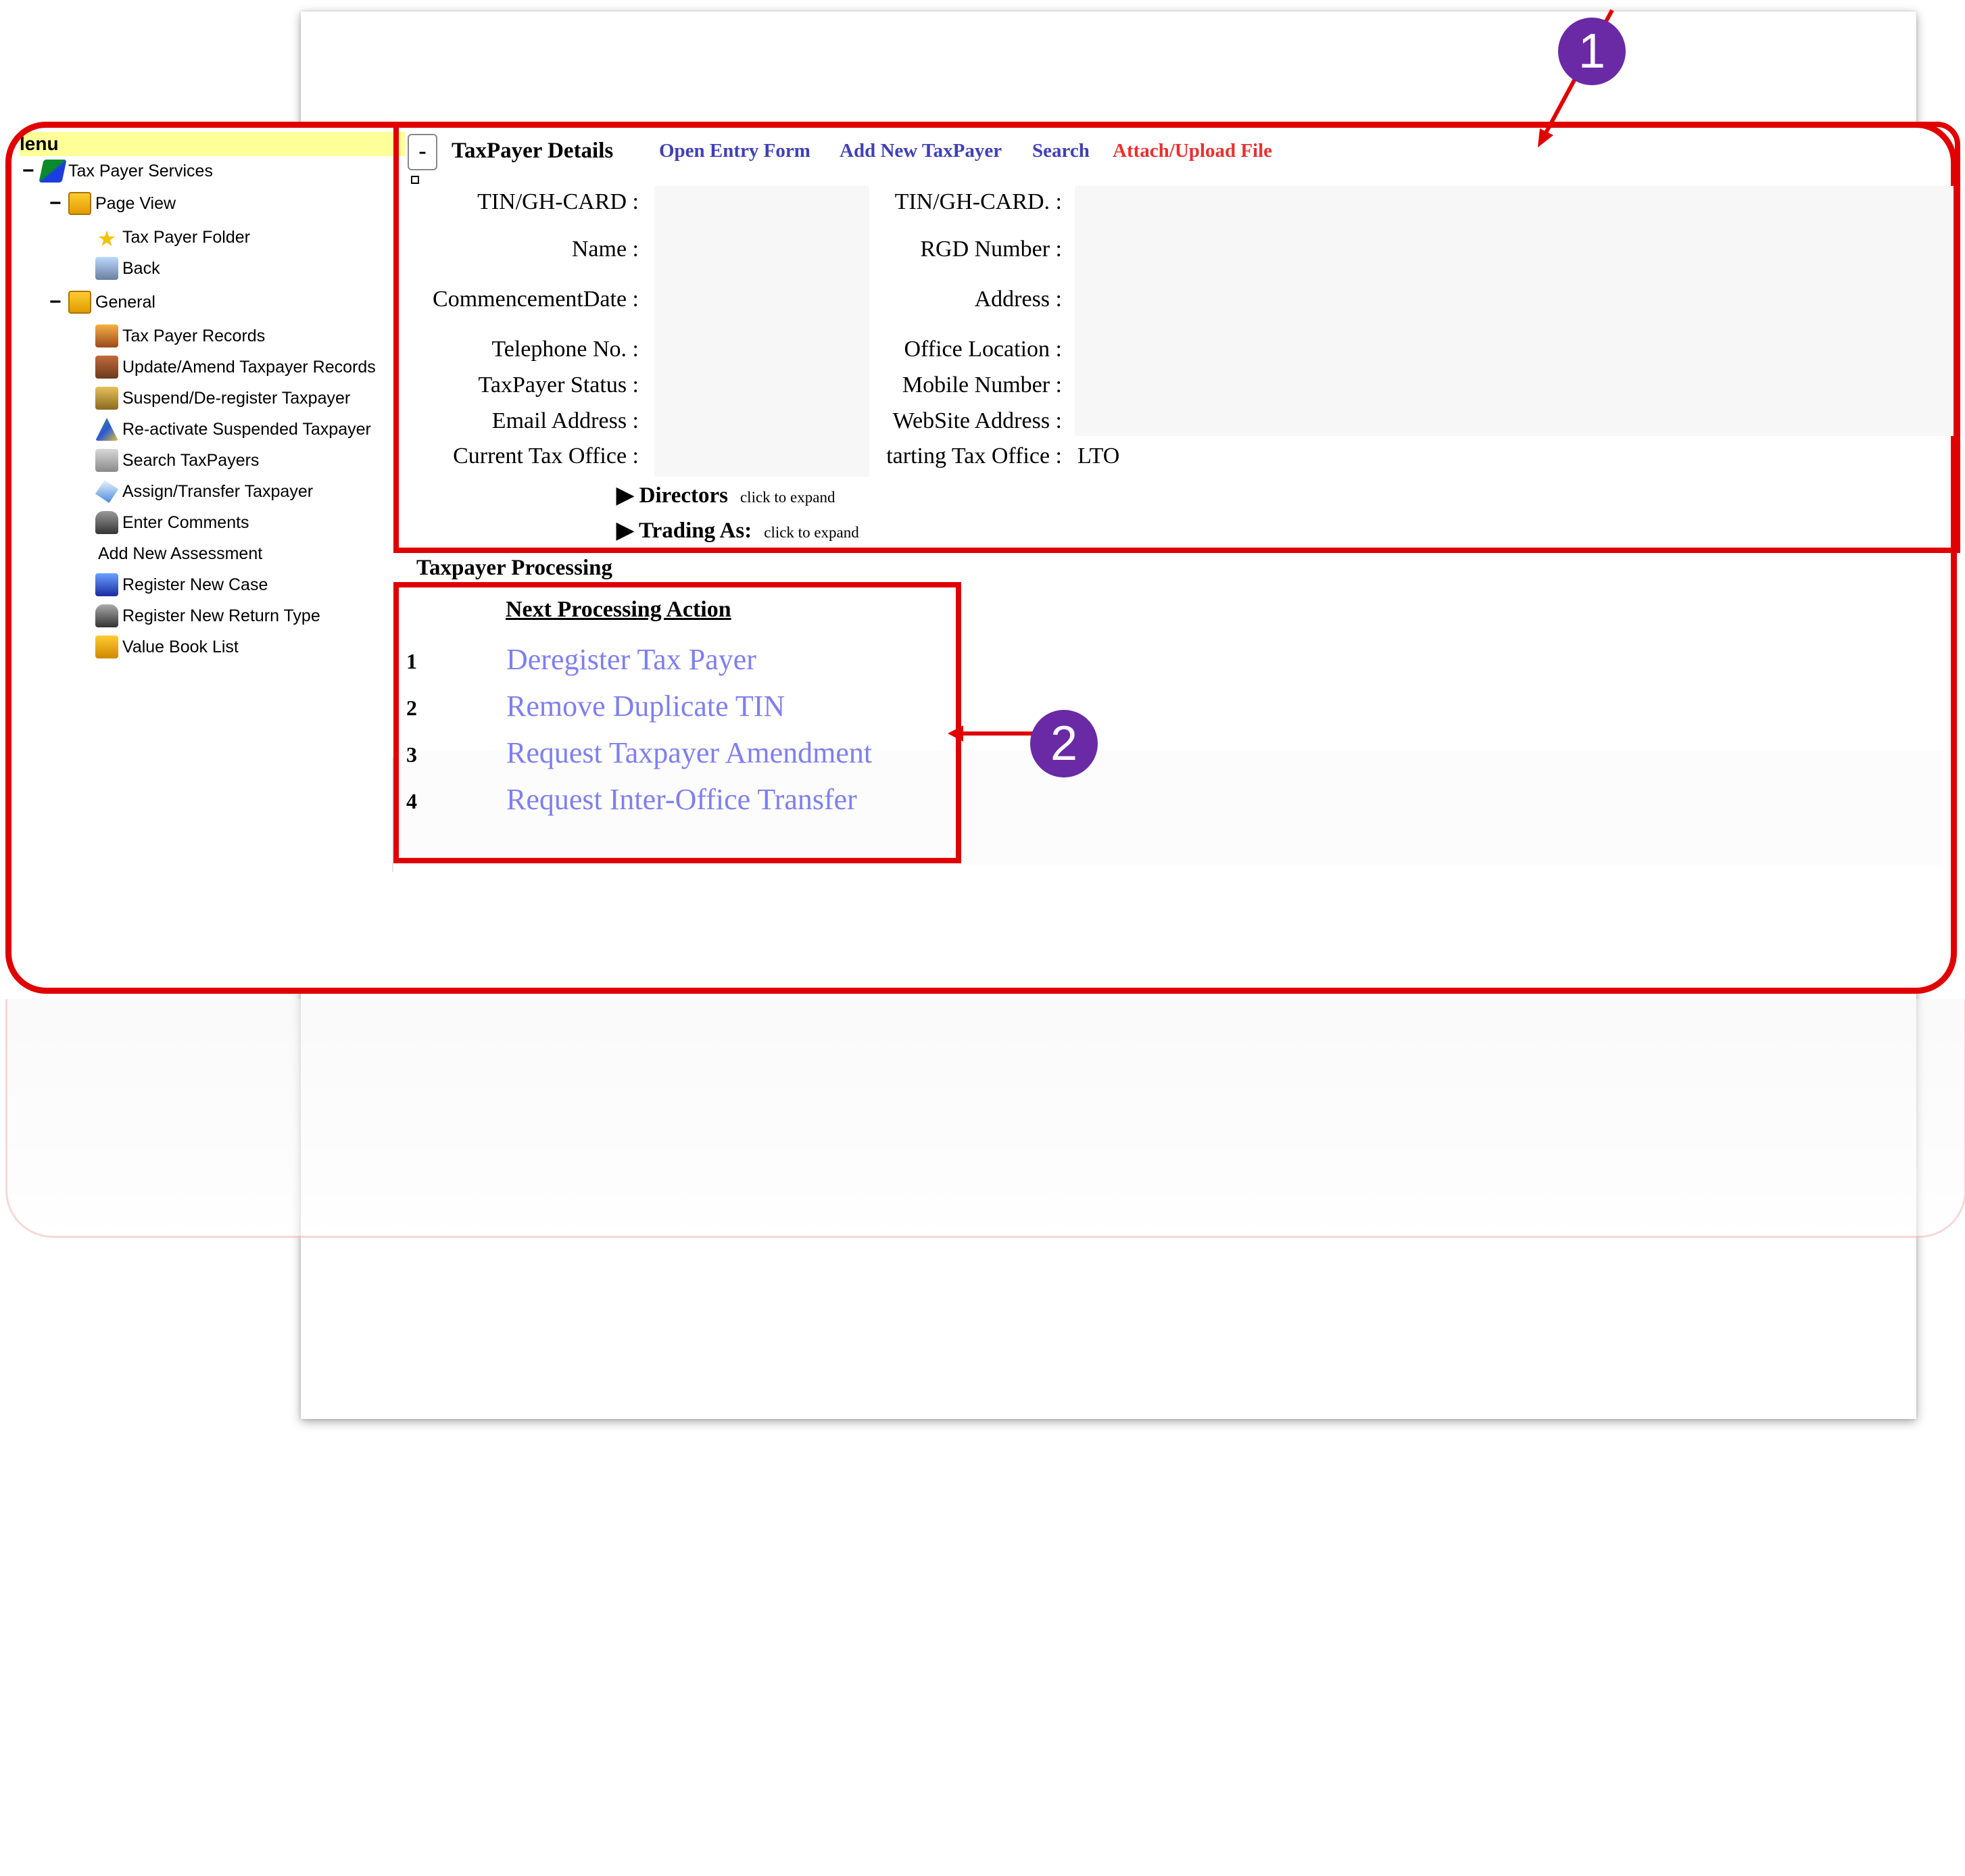 This screenshot has height=1876, width=1965. I want to click on tree-item-label: Tax Payer Folder, so click(186, 237).